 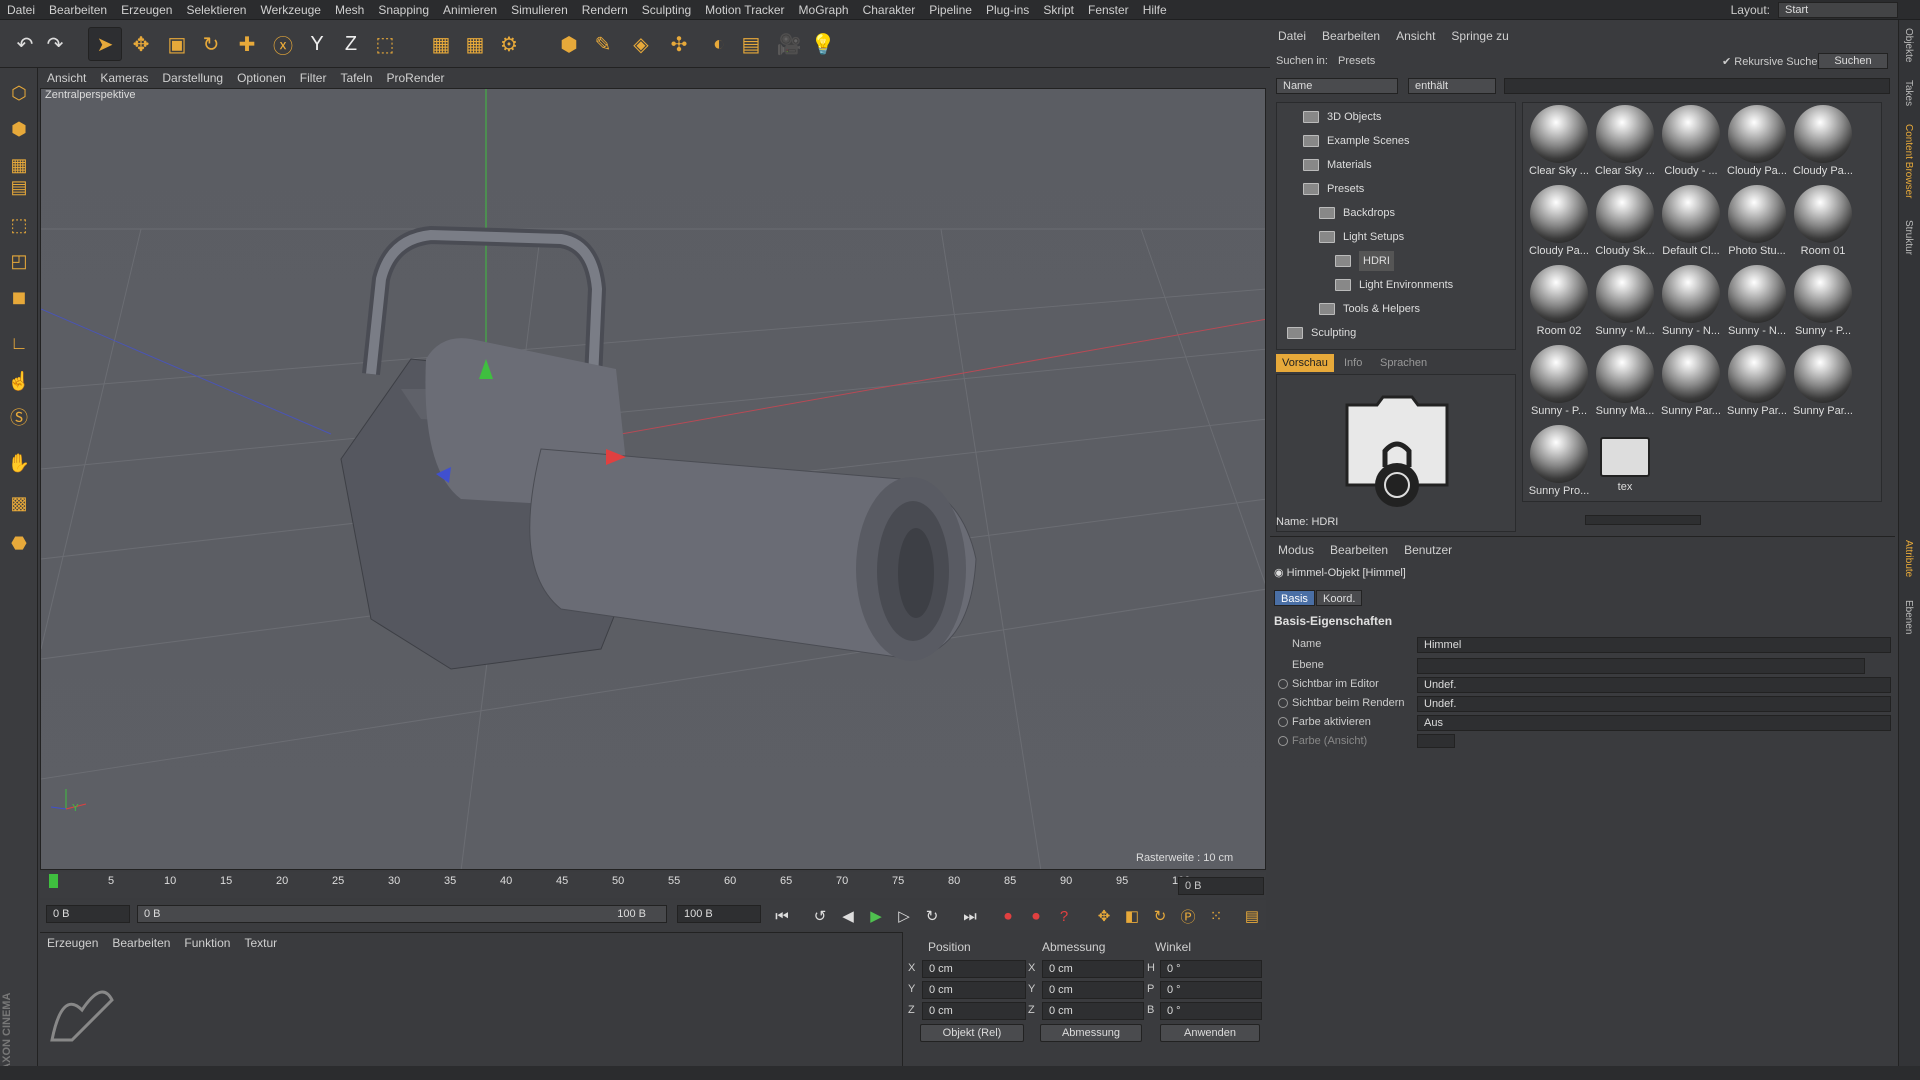 I want to click on tree-item-backdrops: Backdrops, so click(x=1357, y=213).